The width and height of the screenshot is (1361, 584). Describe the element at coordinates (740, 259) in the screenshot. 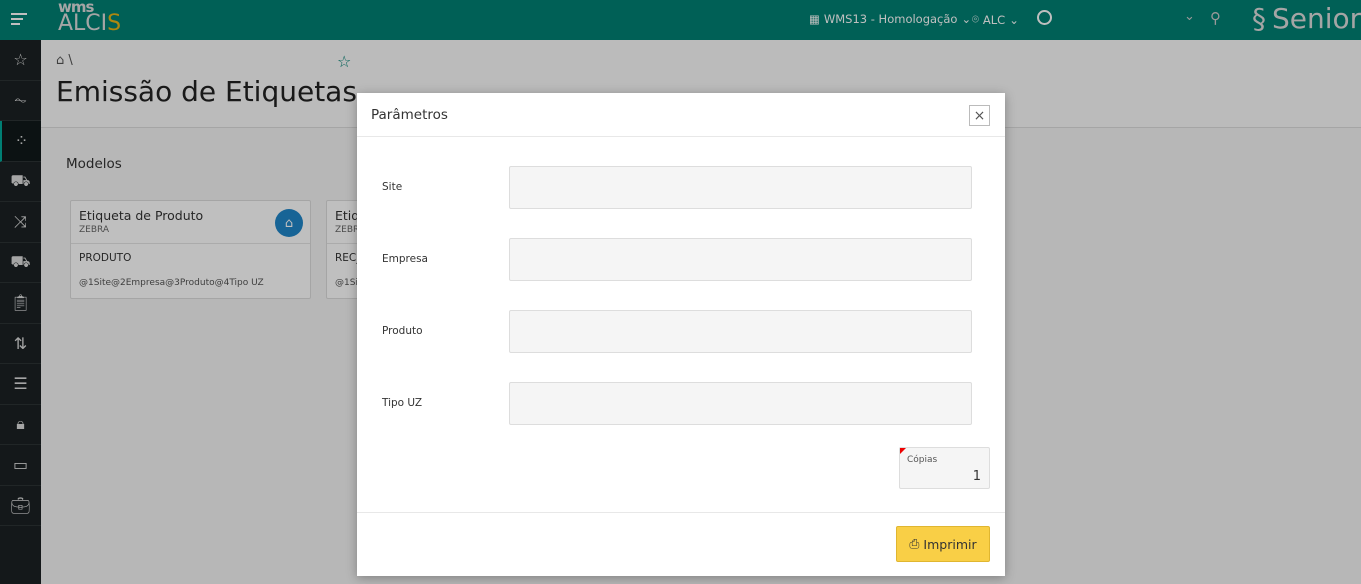

I see `empresa-input` at that location.